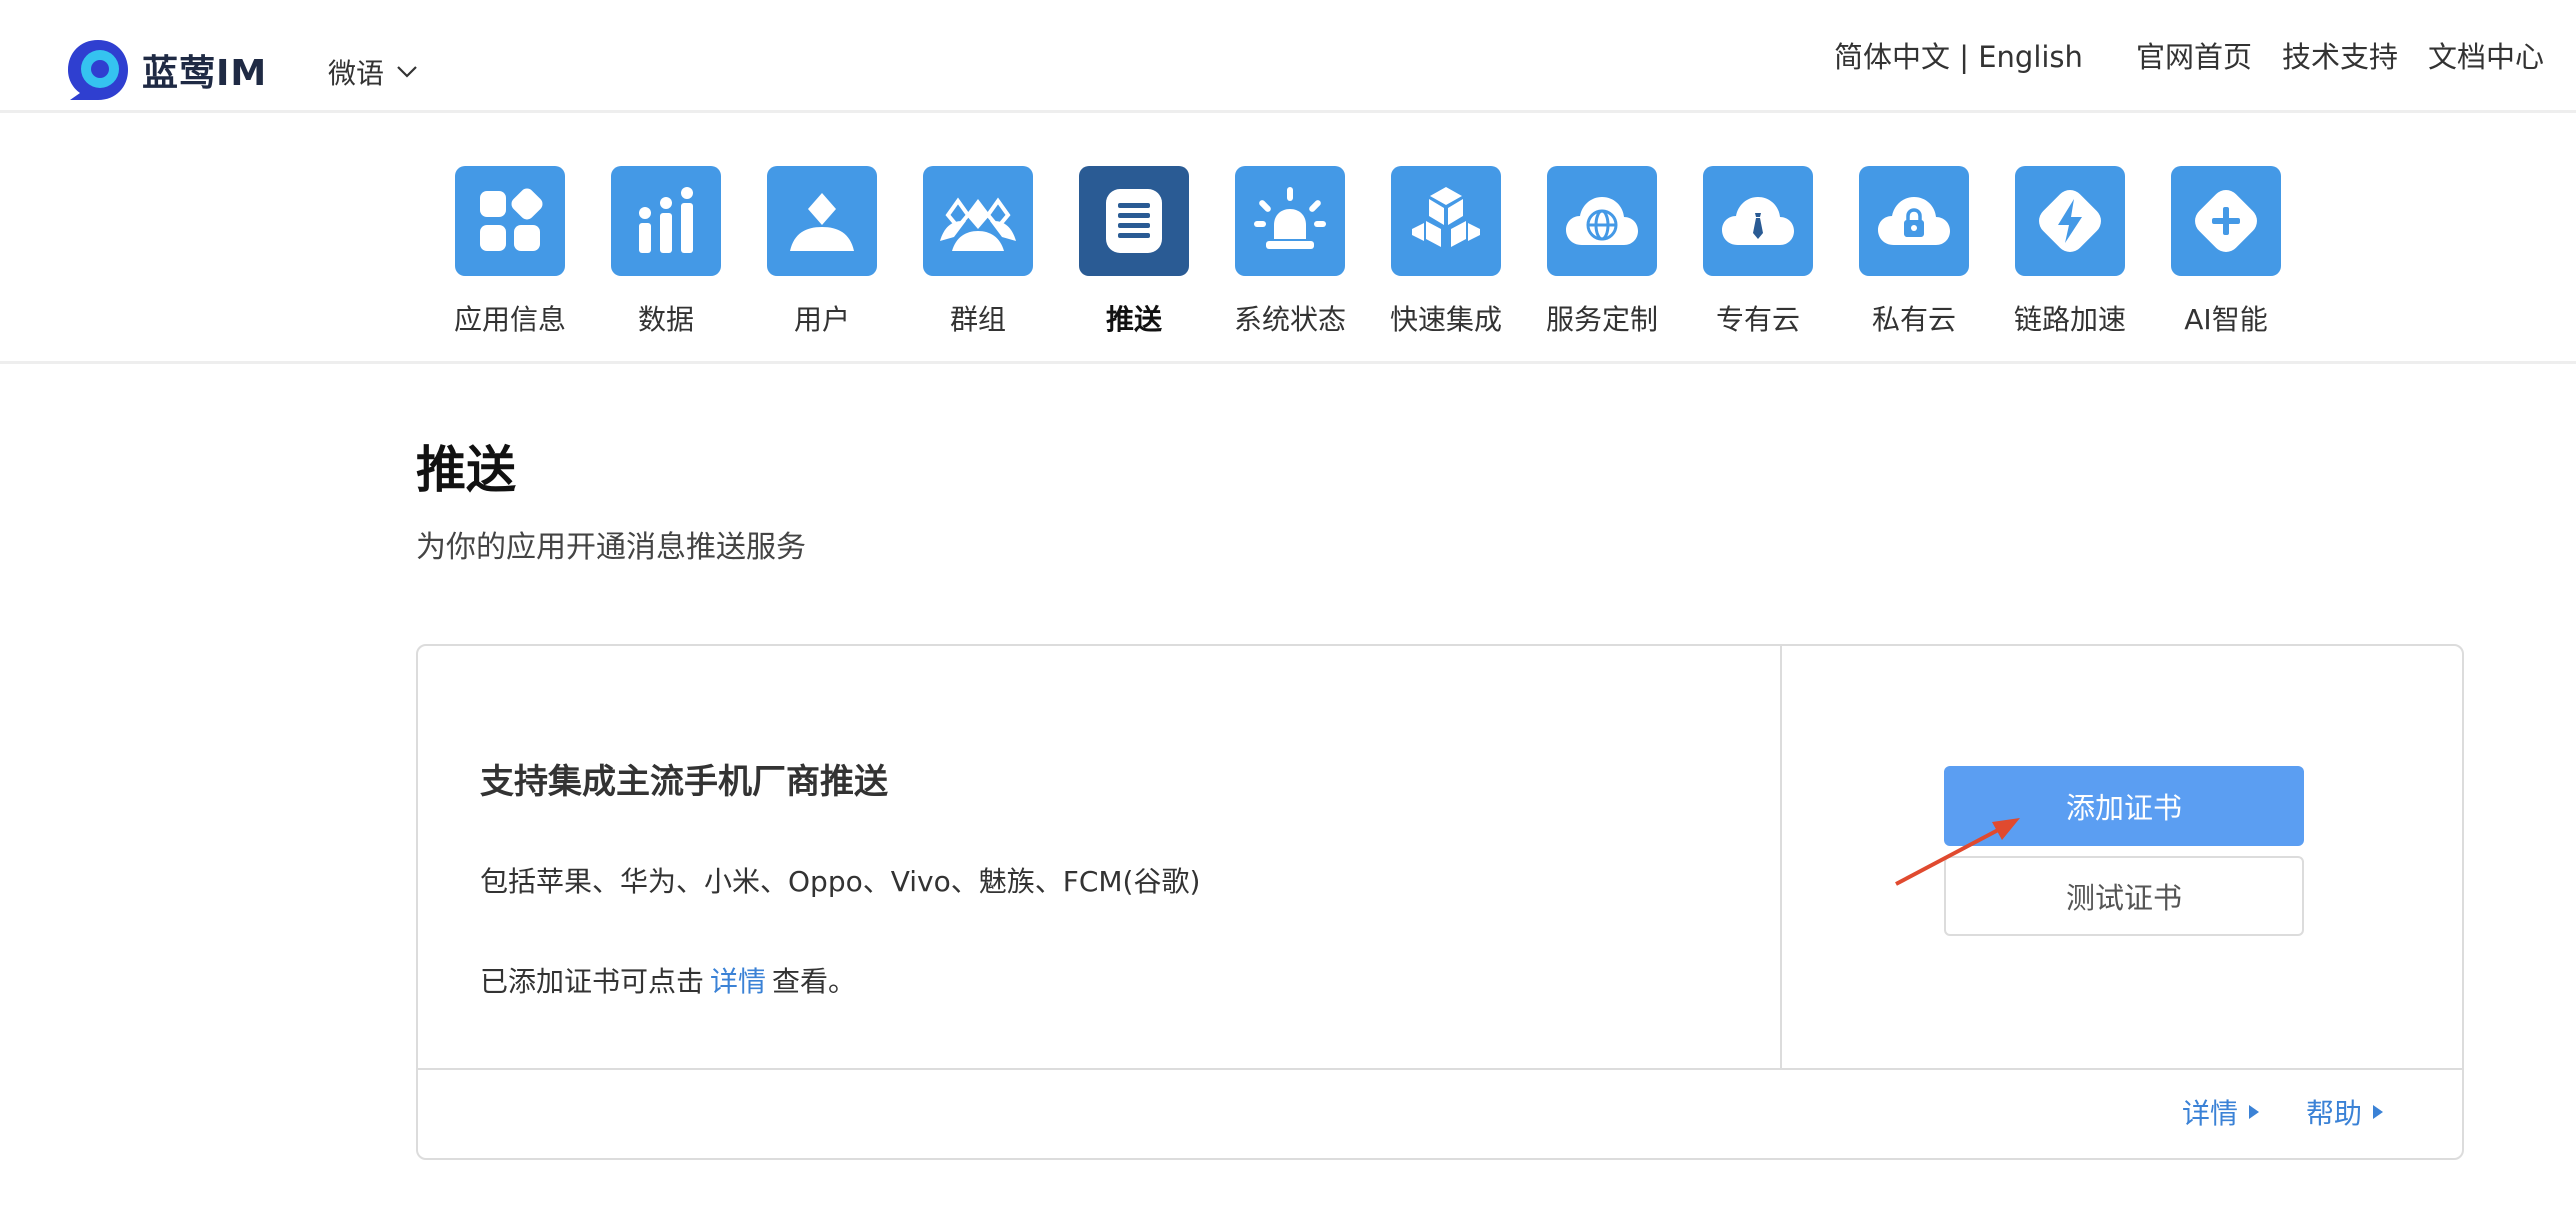 This screenshot has width=2576, height=1212. I want to click on nav-item-ai: AI智能, so click(2226, 252).